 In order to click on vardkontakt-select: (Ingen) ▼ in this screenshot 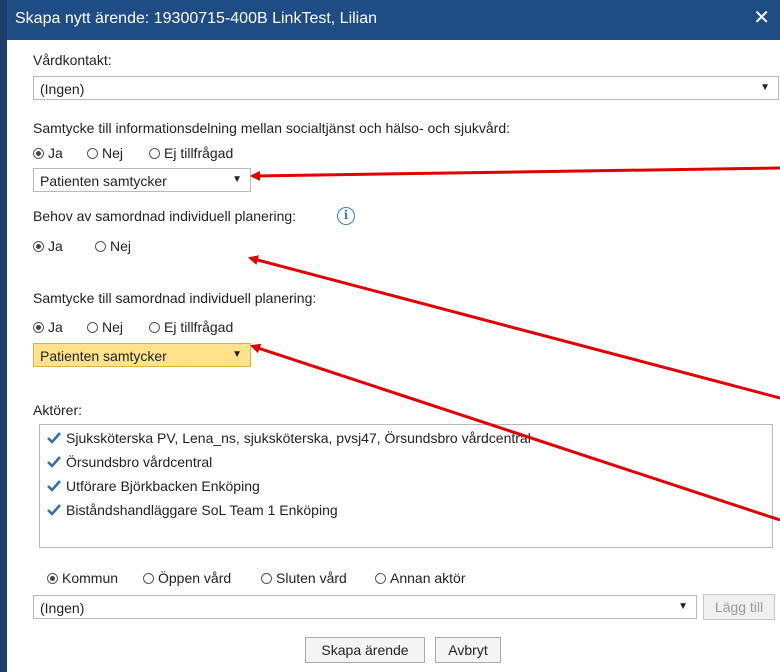, I will do `click(406, 88)`.